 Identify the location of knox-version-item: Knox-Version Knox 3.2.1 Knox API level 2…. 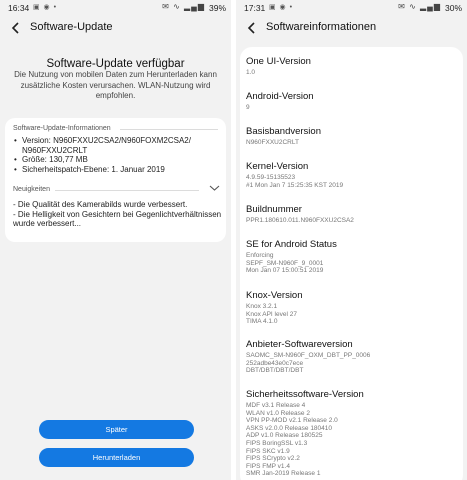
(351, 308).